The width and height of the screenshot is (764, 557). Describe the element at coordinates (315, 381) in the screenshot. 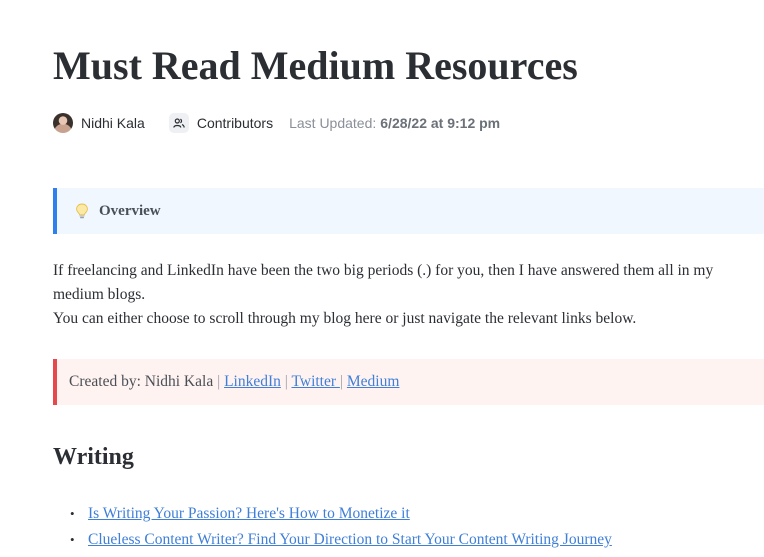

I see `twitter-link: Twitter` at that location.